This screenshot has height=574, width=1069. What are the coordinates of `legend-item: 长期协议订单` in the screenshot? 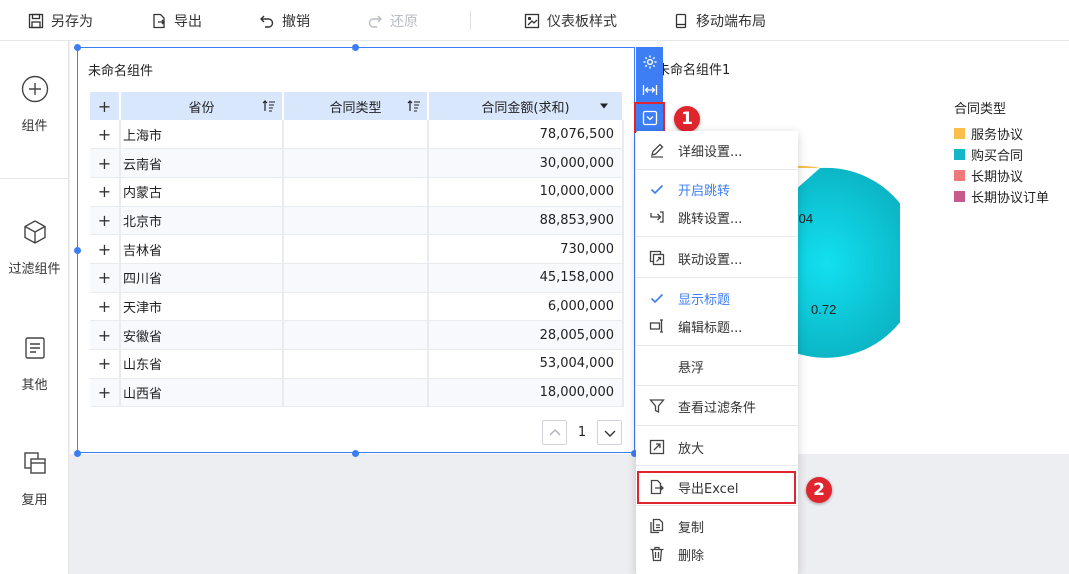 It's located at (1001, 196).